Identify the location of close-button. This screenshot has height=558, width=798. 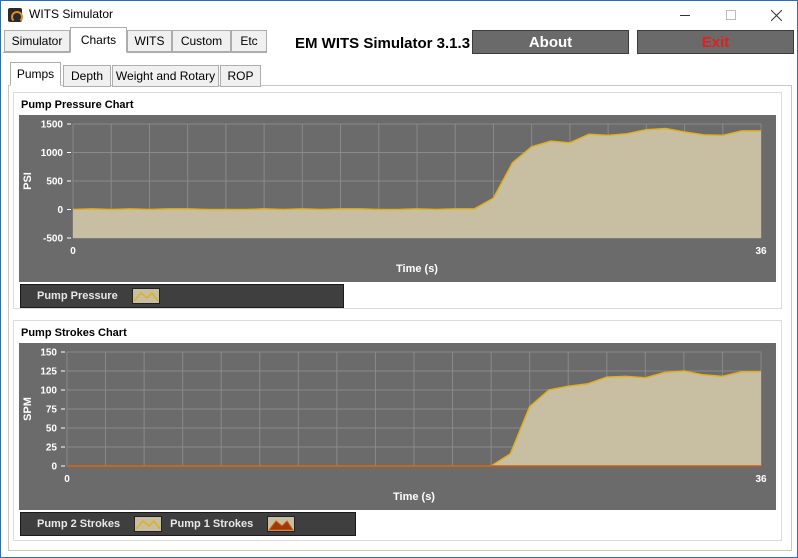
(775, 15).